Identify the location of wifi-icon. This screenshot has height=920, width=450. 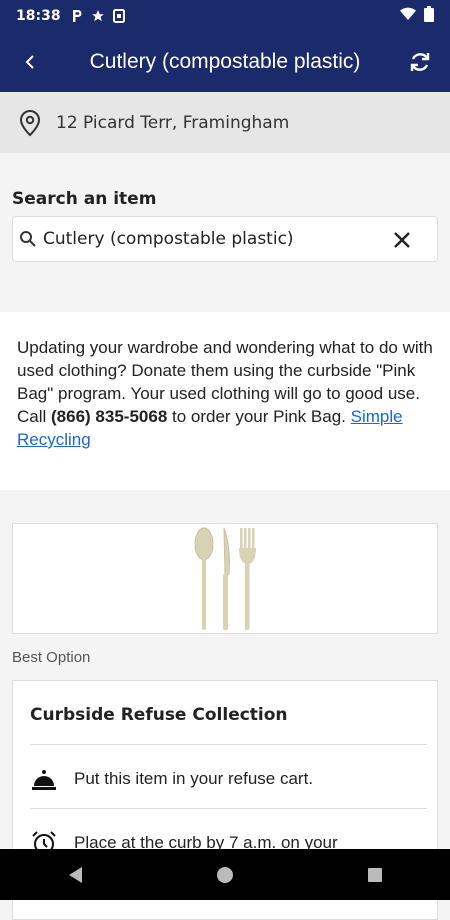
(408, 16).